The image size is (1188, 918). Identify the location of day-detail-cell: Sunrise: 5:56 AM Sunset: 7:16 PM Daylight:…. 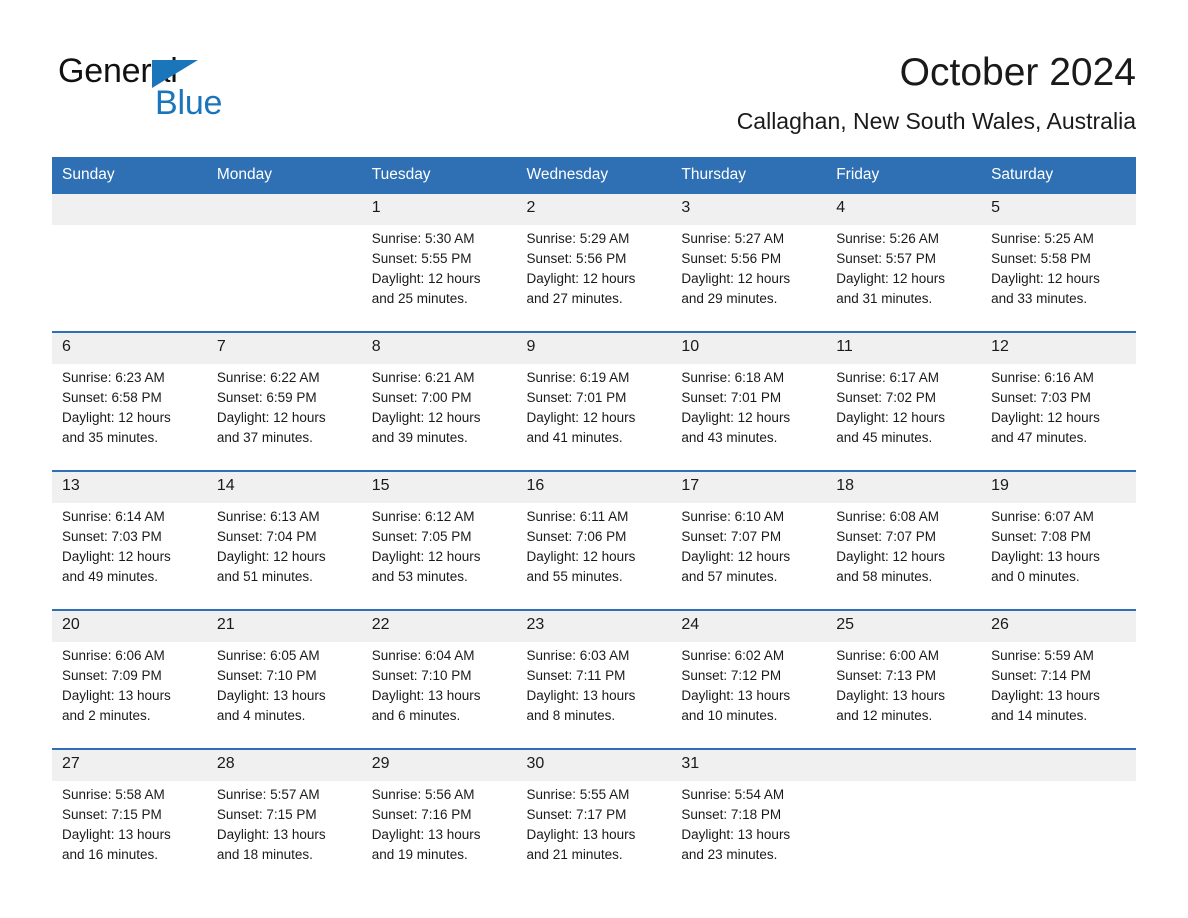
(439, 834).